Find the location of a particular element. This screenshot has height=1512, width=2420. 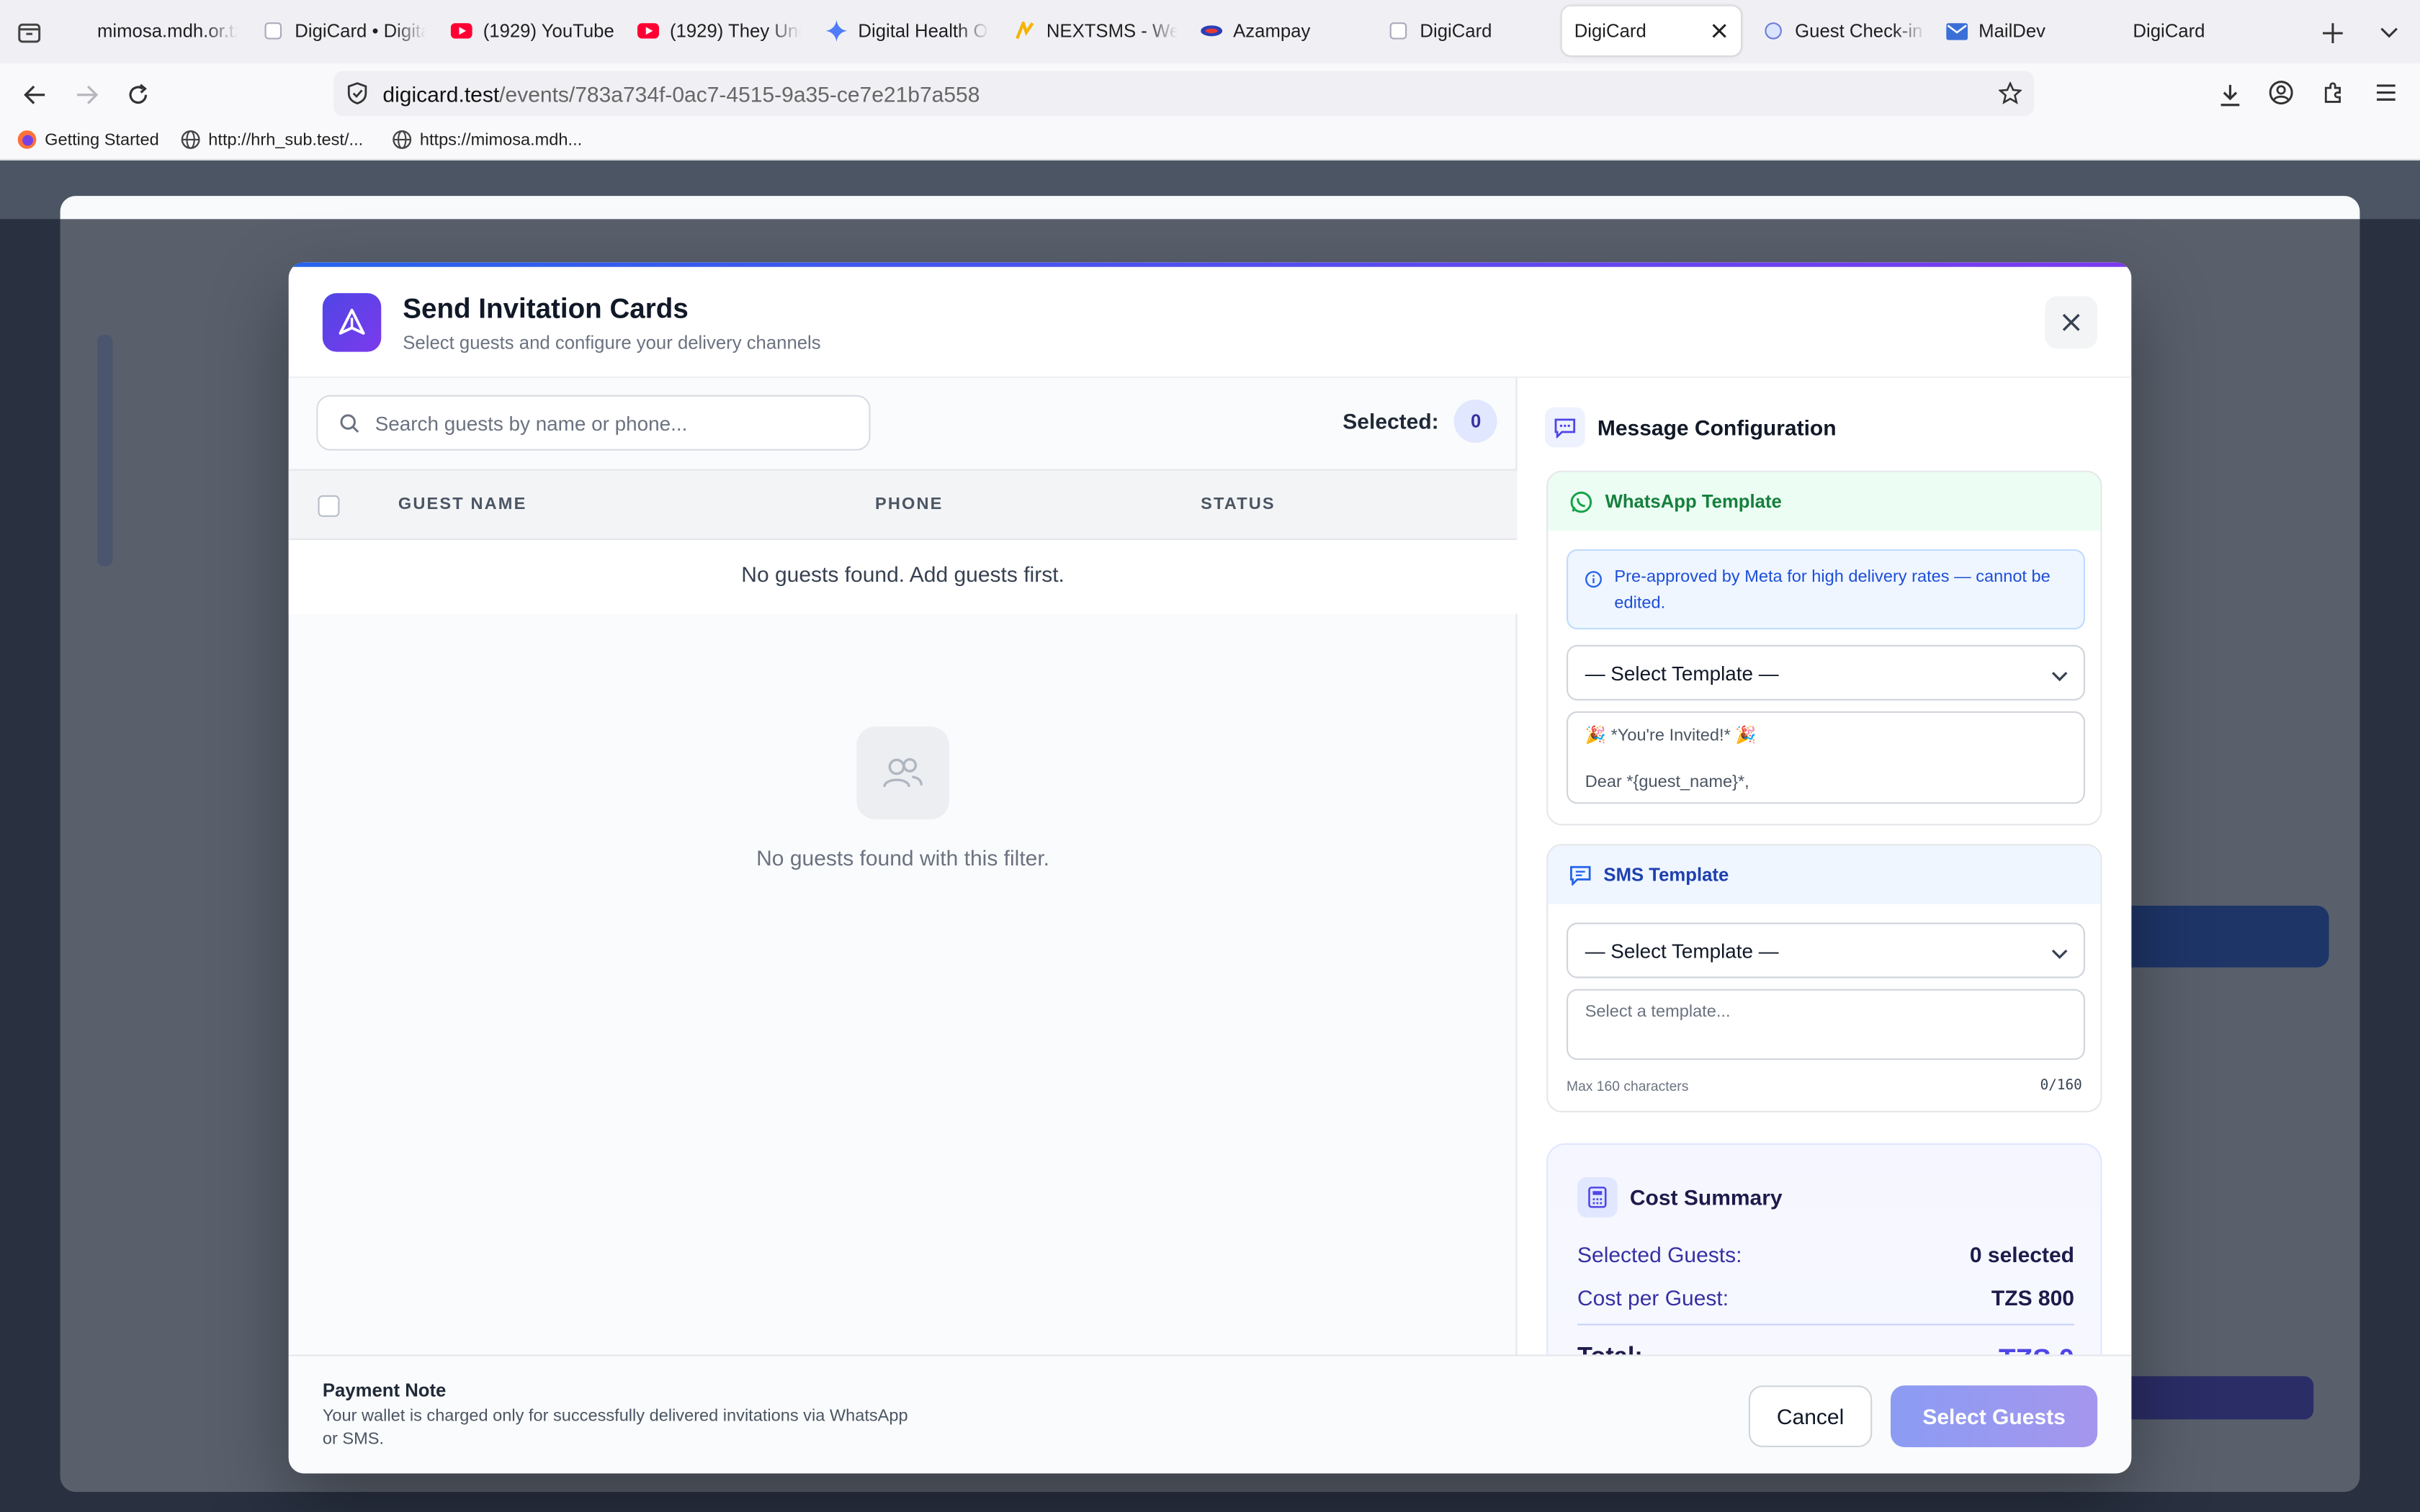

sms-select-value: — Select Template — is located at coordinates (1682, 950).